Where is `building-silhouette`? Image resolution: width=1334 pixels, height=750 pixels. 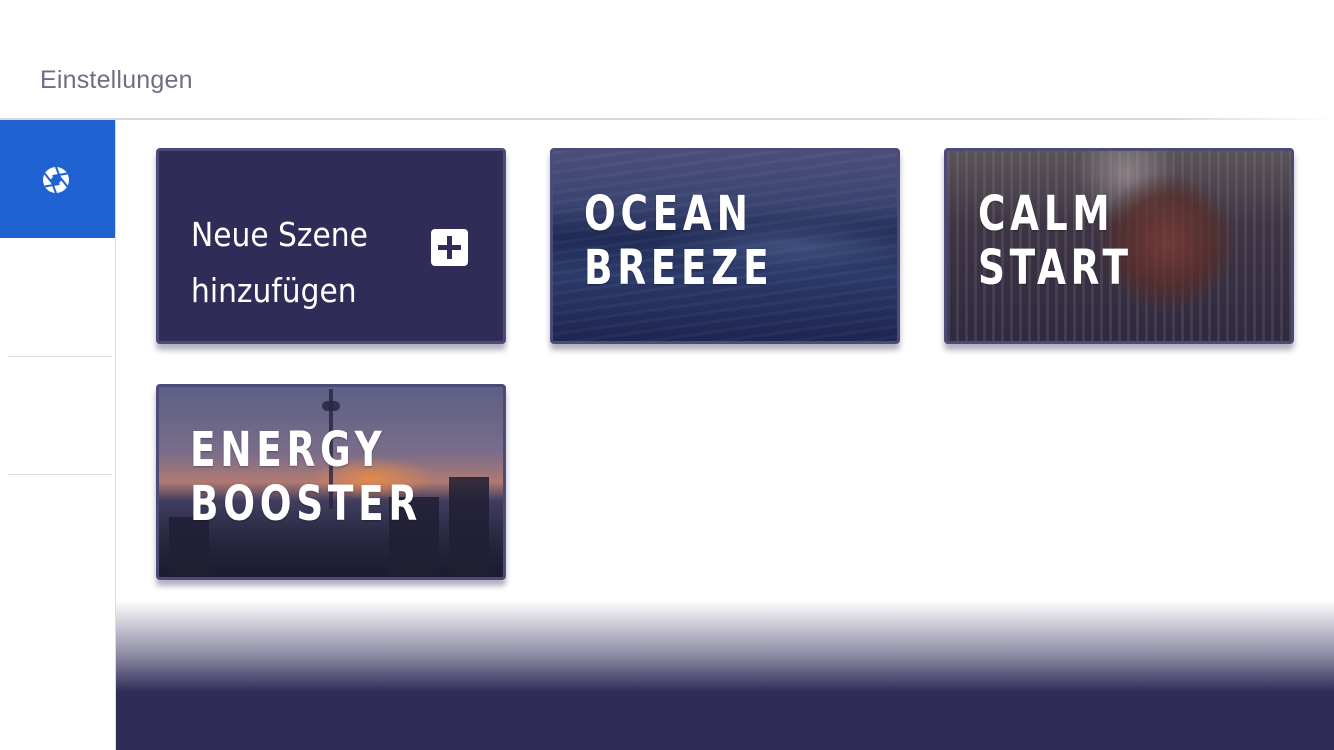
building-silhouette is located at coordinates (469, 527).